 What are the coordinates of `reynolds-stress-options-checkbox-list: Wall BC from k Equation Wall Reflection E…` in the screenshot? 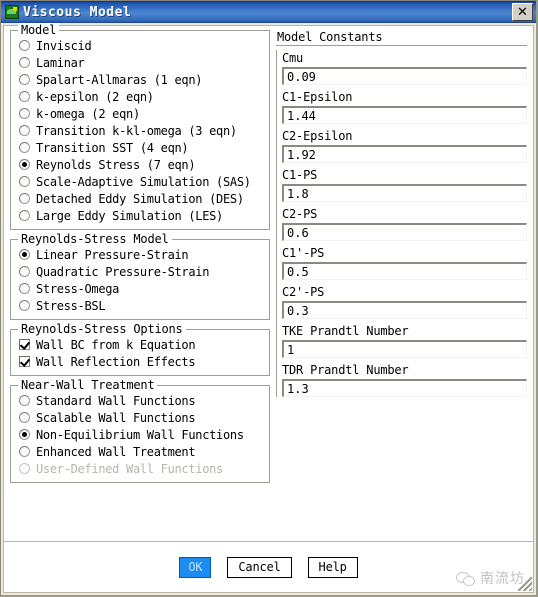 It's located at (140, 353).